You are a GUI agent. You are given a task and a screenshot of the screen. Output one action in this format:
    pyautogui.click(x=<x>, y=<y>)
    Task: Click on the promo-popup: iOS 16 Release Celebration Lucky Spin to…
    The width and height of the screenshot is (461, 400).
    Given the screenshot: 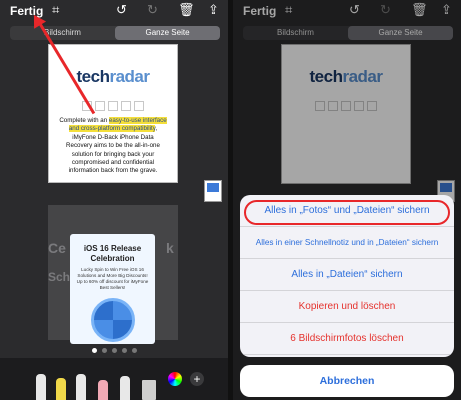 What is the action you would take?
    pyautogui.click(x=112, y=289)
    